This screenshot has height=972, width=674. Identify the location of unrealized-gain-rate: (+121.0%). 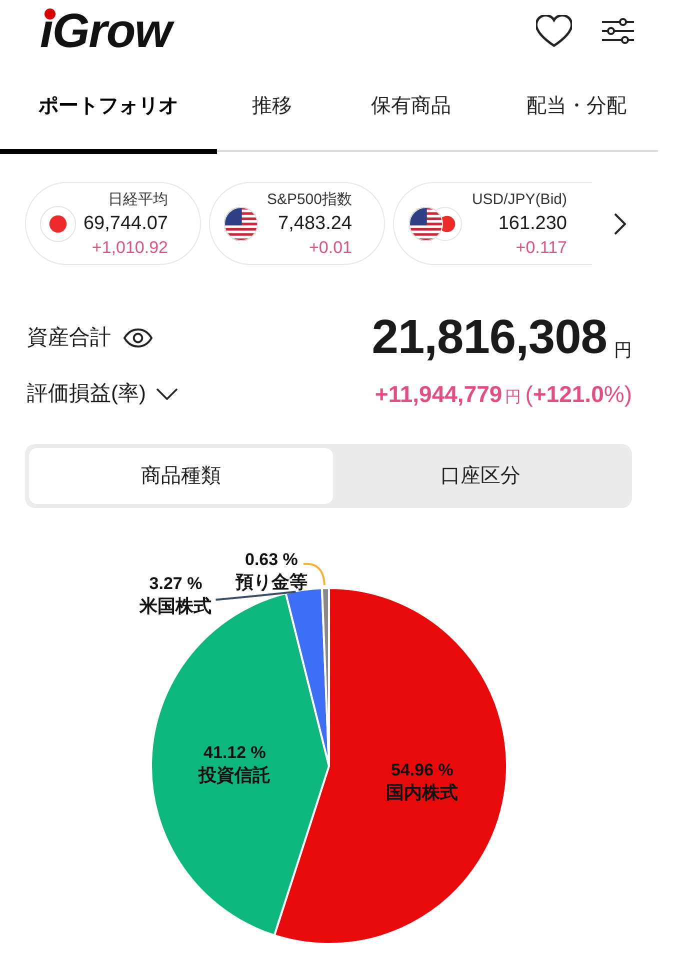
(578, 394).